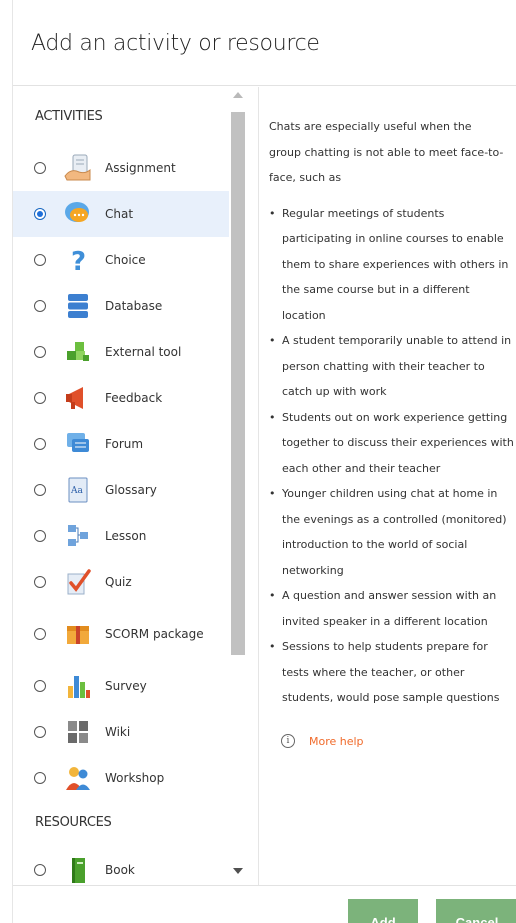  I want to click on workshop-icon, so click(78, 778).